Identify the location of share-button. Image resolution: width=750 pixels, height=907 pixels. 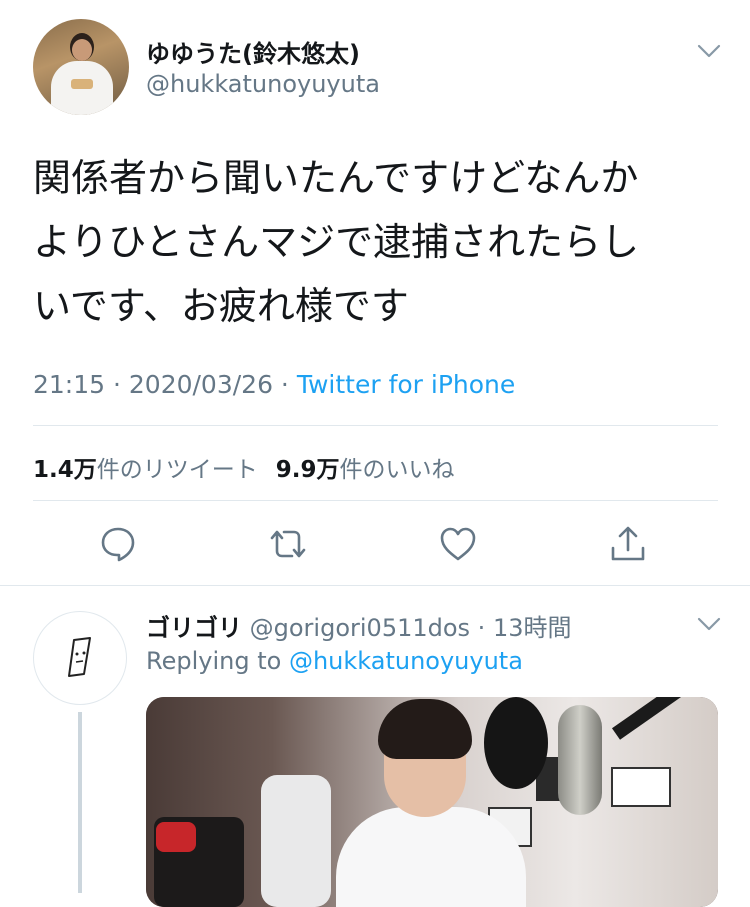
(628, 544).